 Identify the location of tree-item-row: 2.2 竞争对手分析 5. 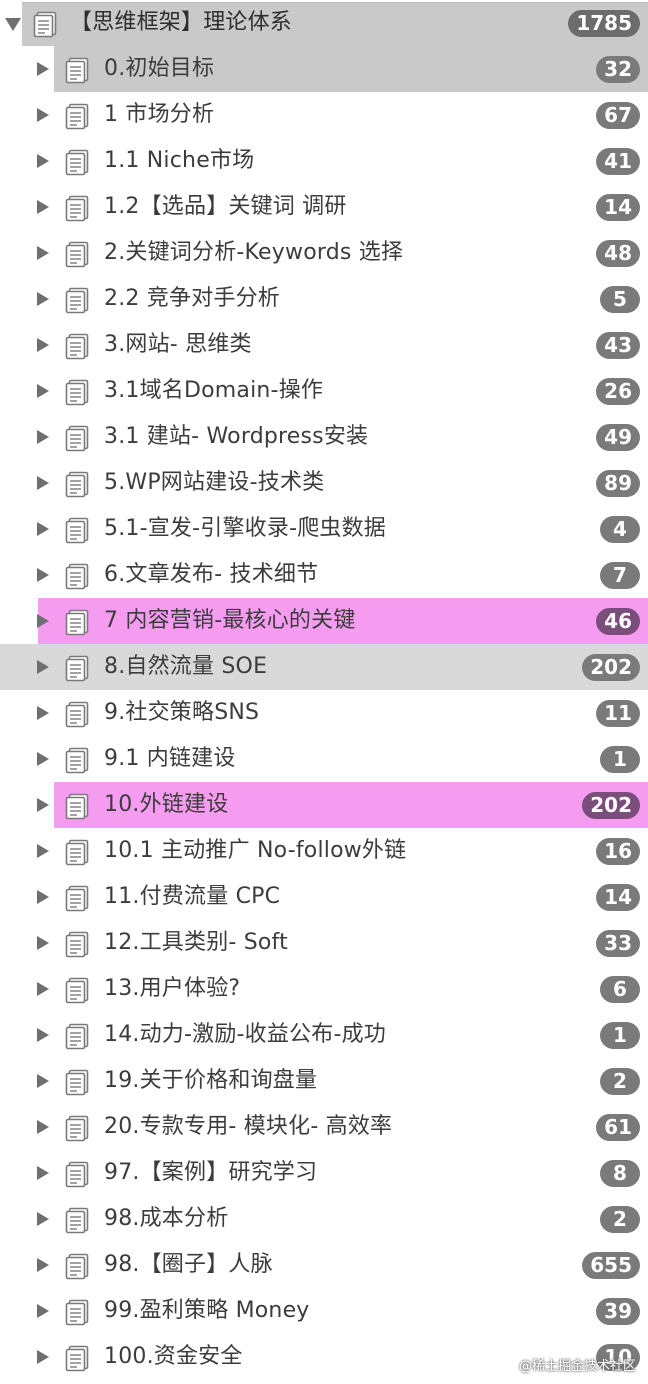
(324, 299).